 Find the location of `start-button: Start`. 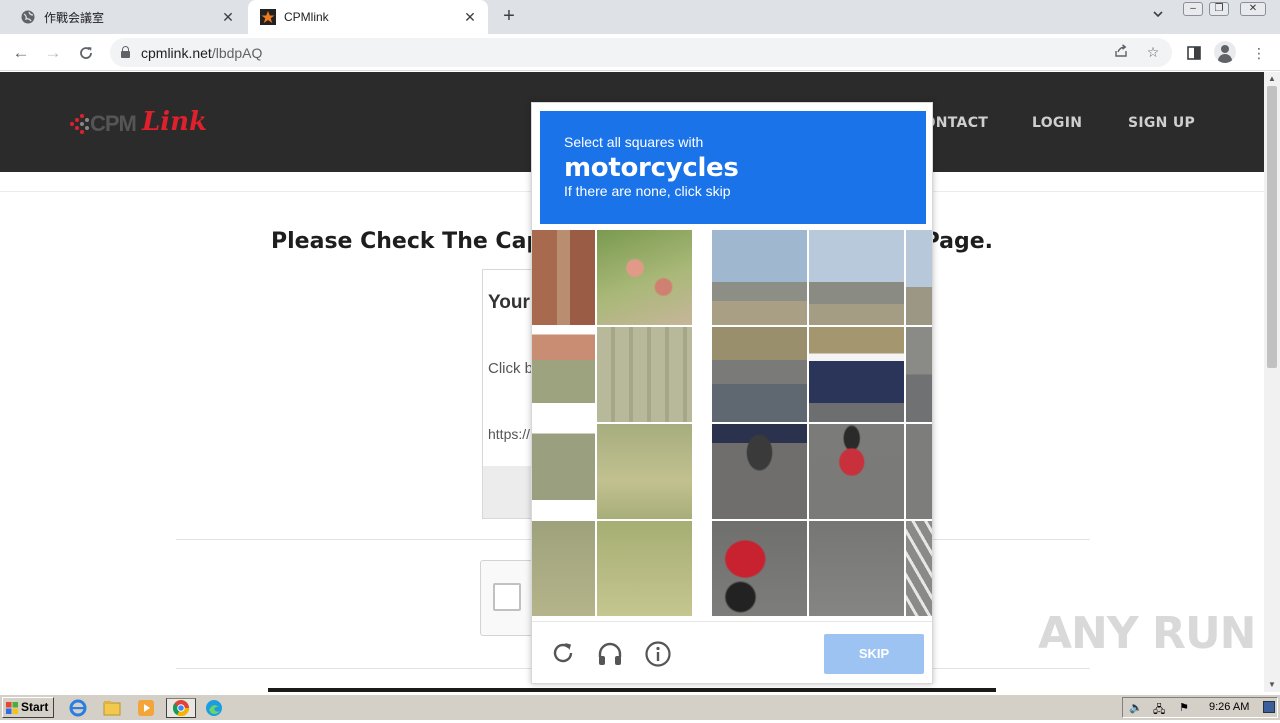

start-button: Start is located at coordinates (28, 707).